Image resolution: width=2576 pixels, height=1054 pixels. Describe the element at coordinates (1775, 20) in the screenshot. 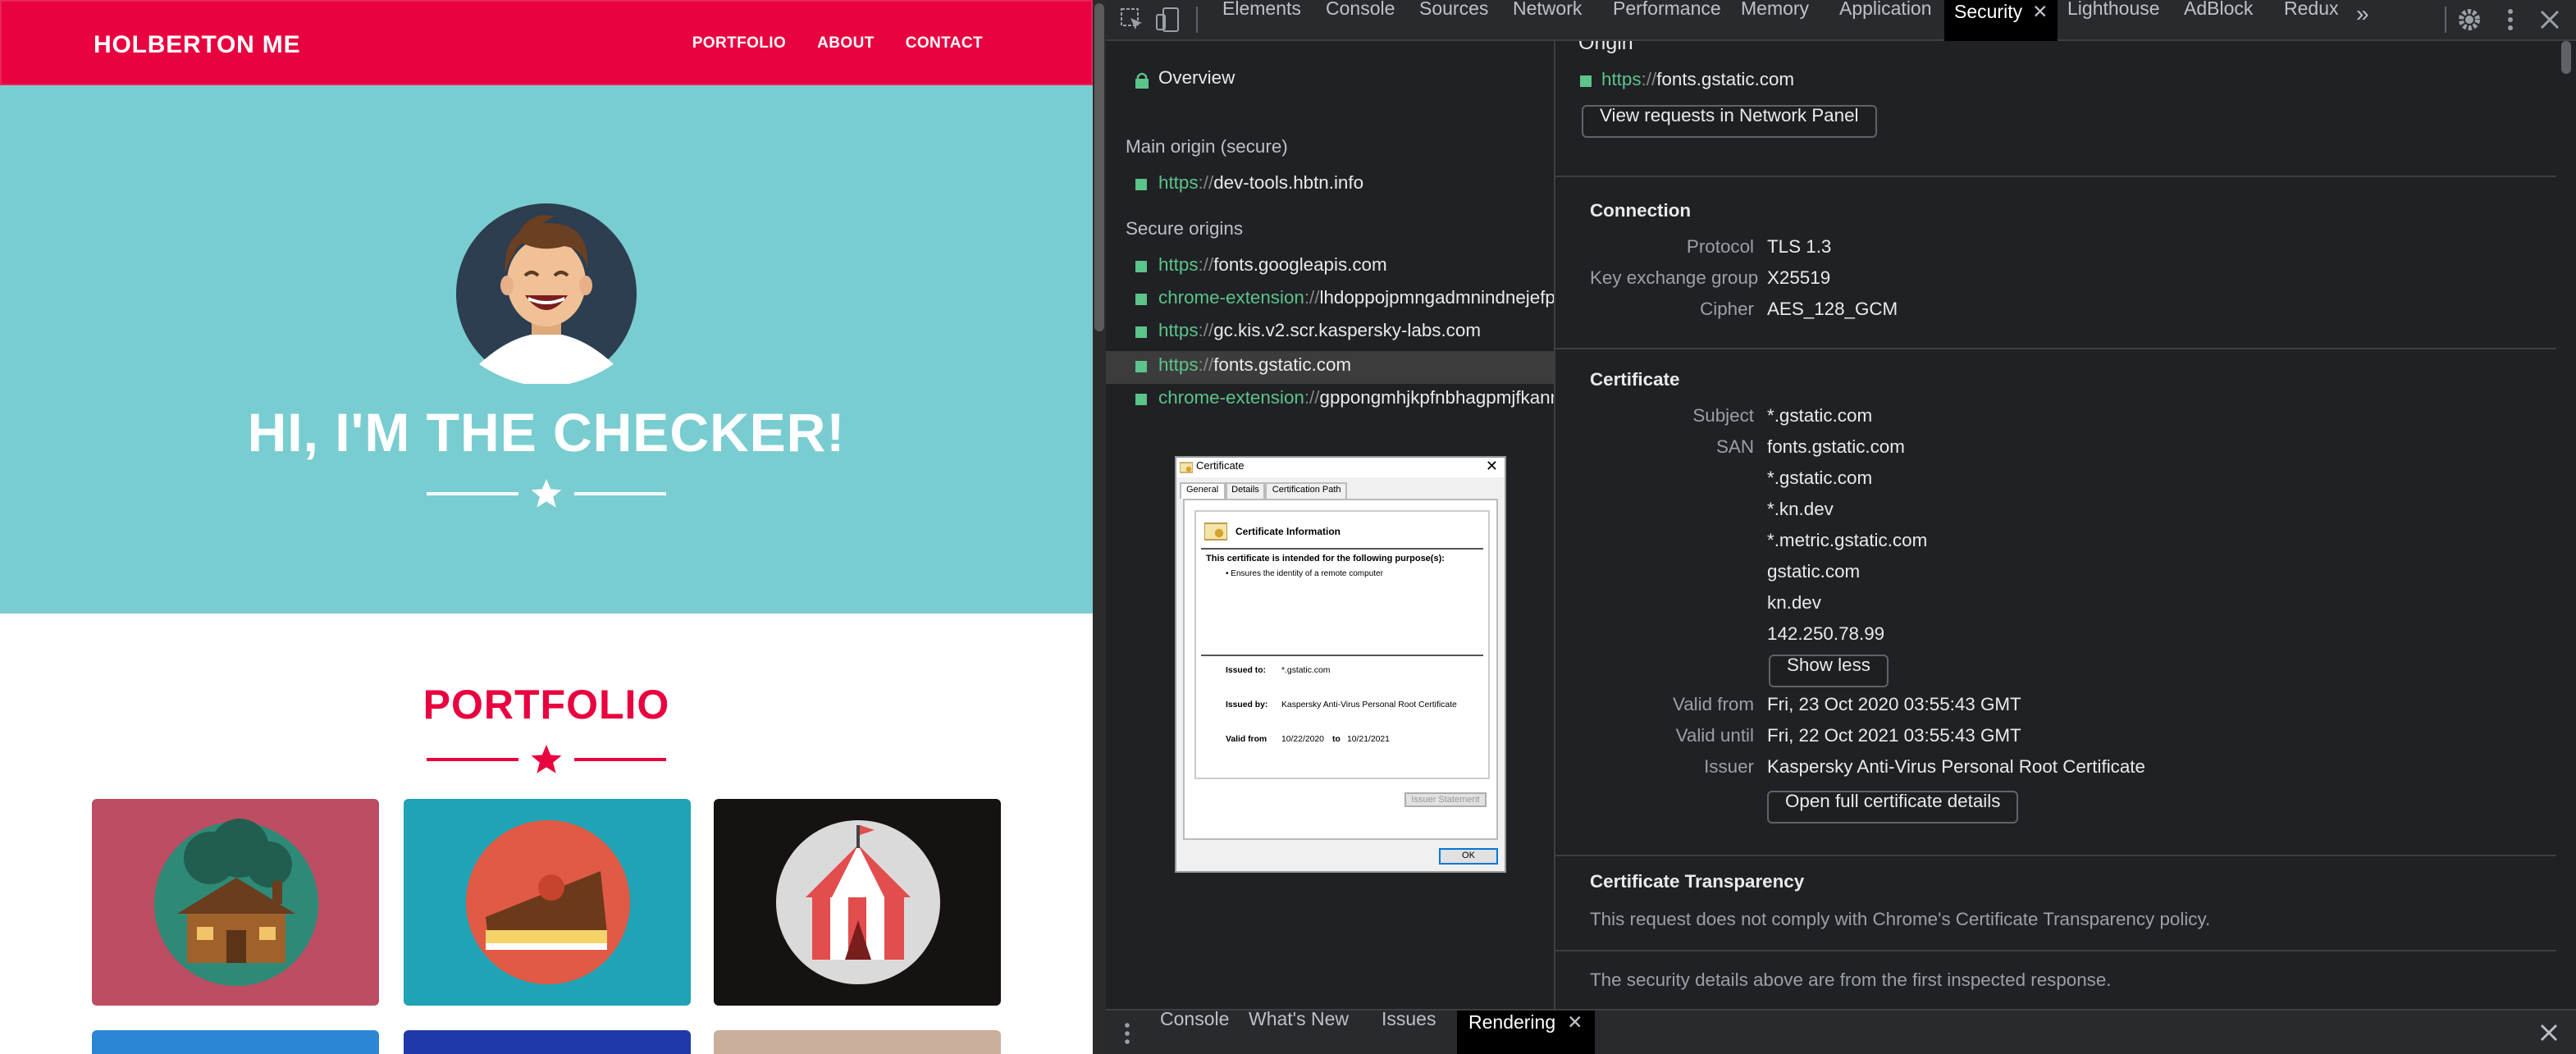

I see `tab-memory: Memory` at that location.